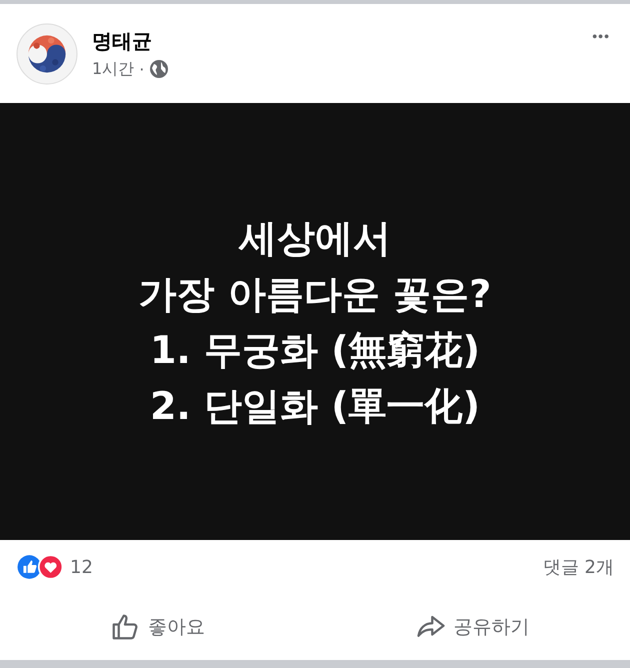  Describe the element at coordinates (159, 69) in the screenshot. I see `globe-icon` at that location.